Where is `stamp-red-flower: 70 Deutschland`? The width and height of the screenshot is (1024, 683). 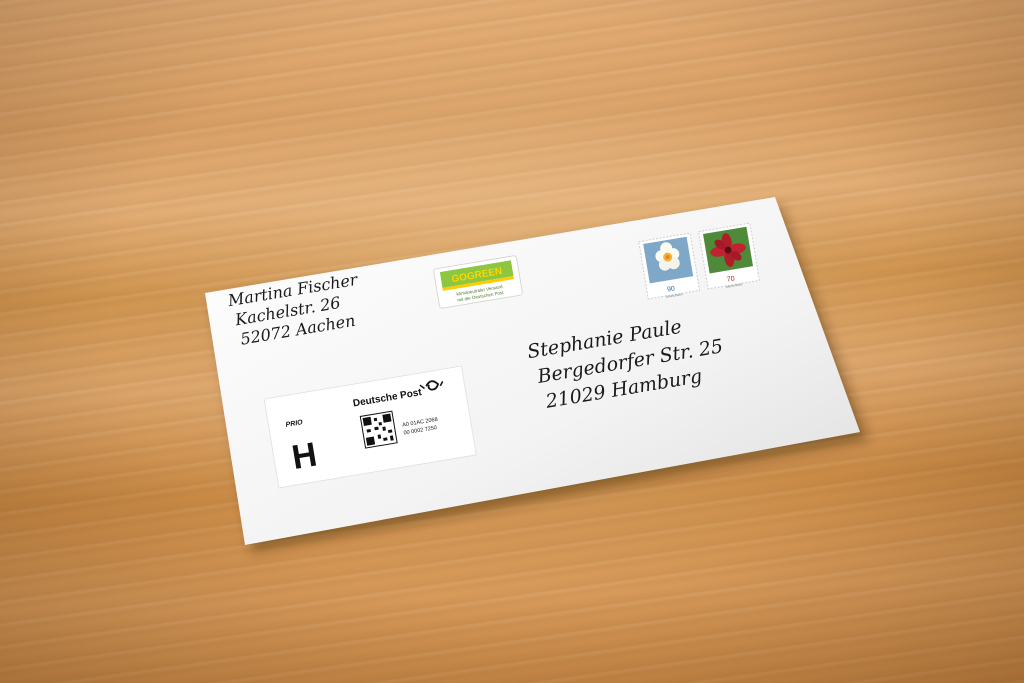 stamp-red-flower: 70 Deutschland is located at coordinates (729, 256).